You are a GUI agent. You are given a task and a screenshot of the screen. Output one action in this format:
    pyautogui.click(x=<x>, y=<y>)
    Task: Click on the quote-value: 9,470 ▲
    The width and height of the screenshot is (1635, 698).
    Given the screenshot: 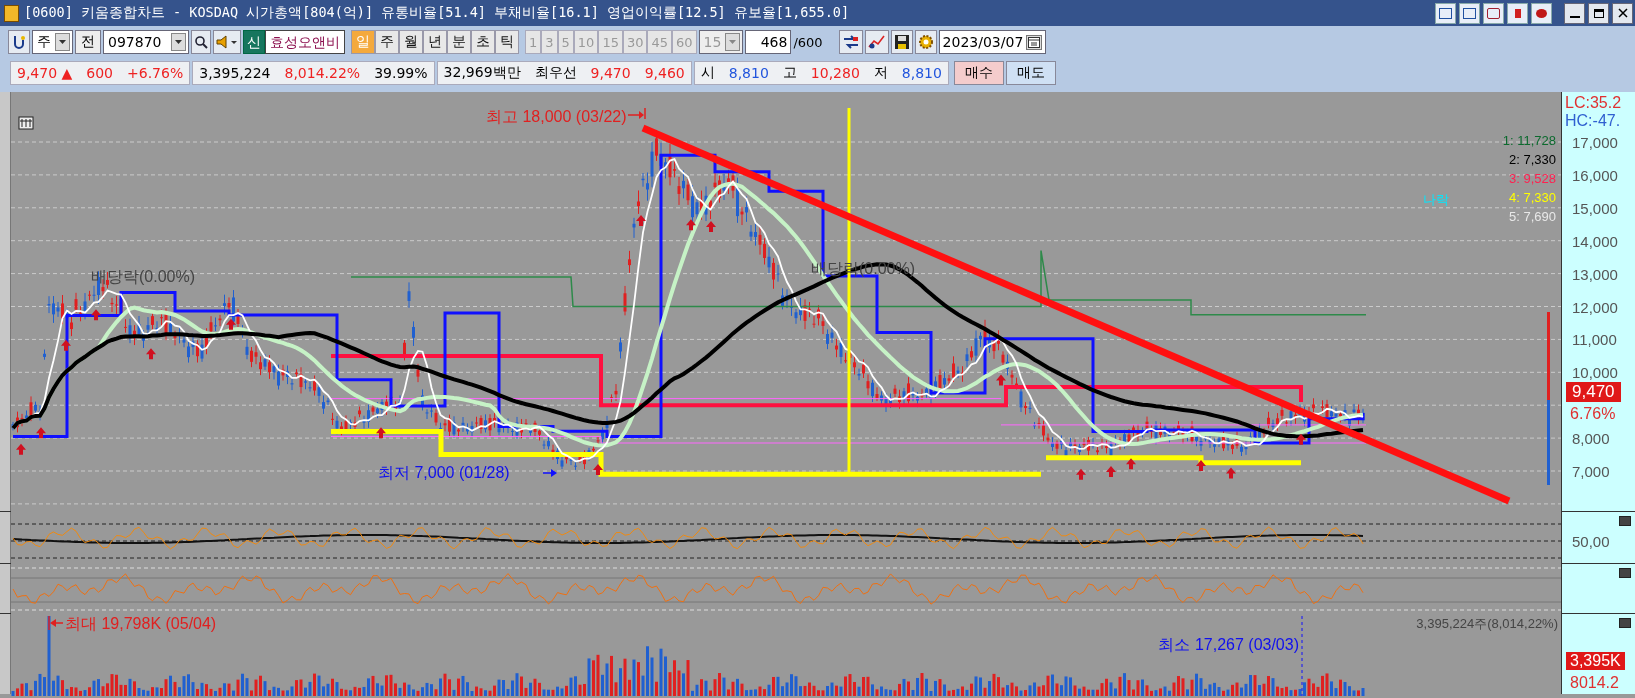 What is the action you would take?
    pyautogui.click(x=45, y=73)
    